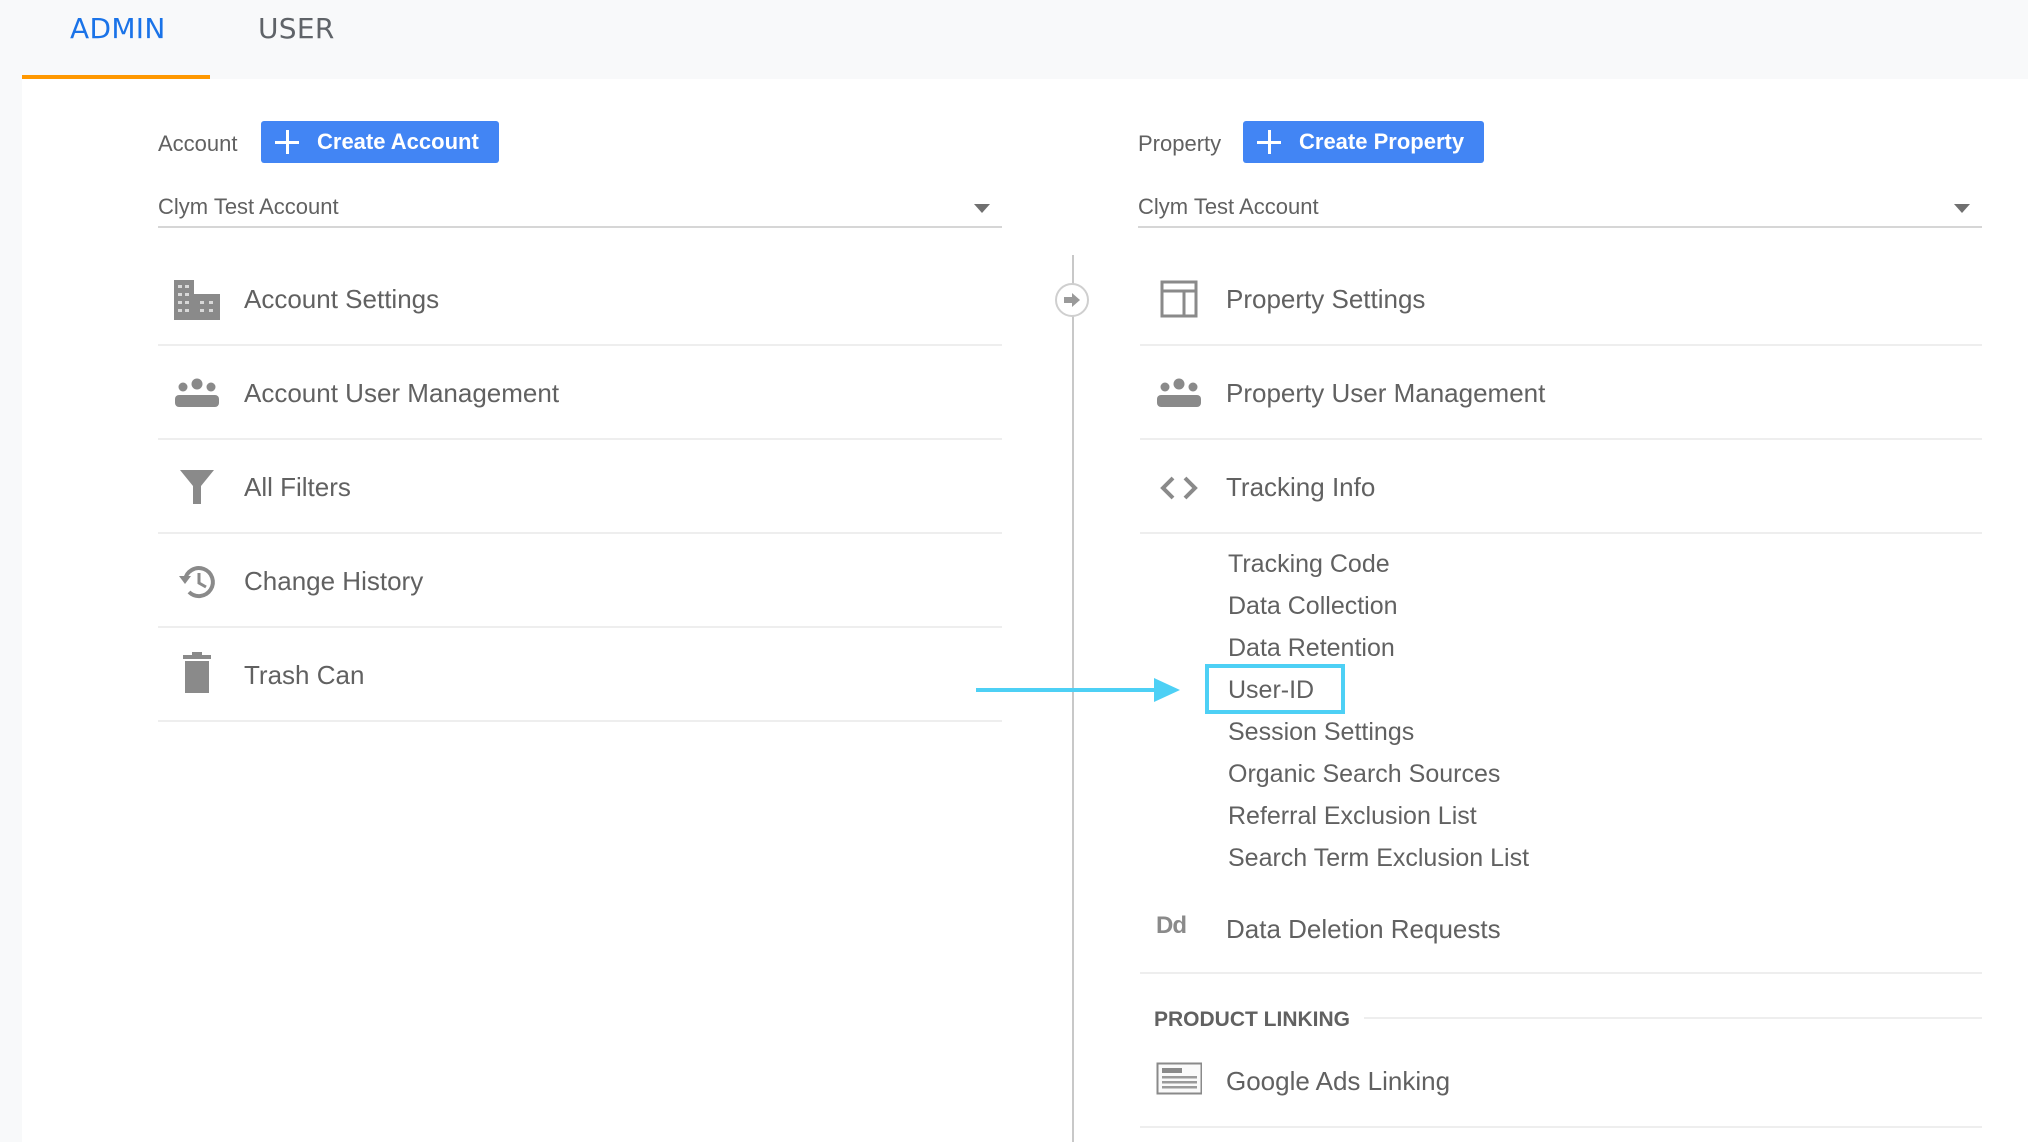 The image size is (2028, 1142). Describe the element at coordinates (1561, 299) in the screenshot. I see `nav-property-settings: Property Settings` at that location.